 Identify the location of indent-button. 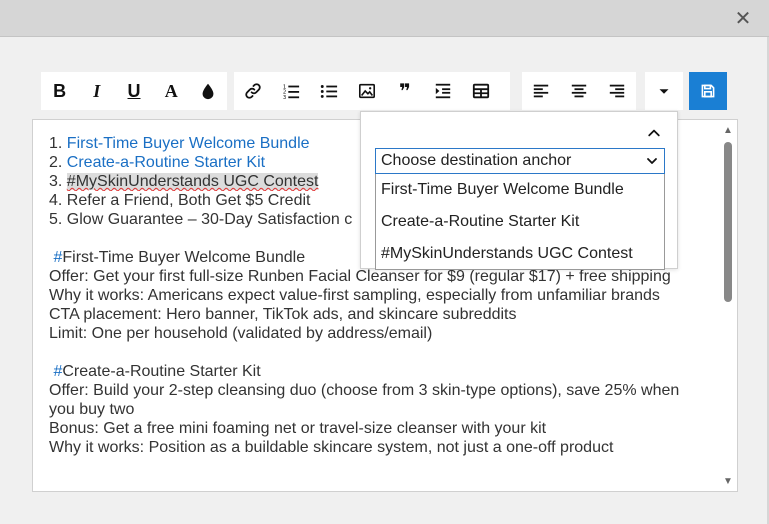
(443, 91).